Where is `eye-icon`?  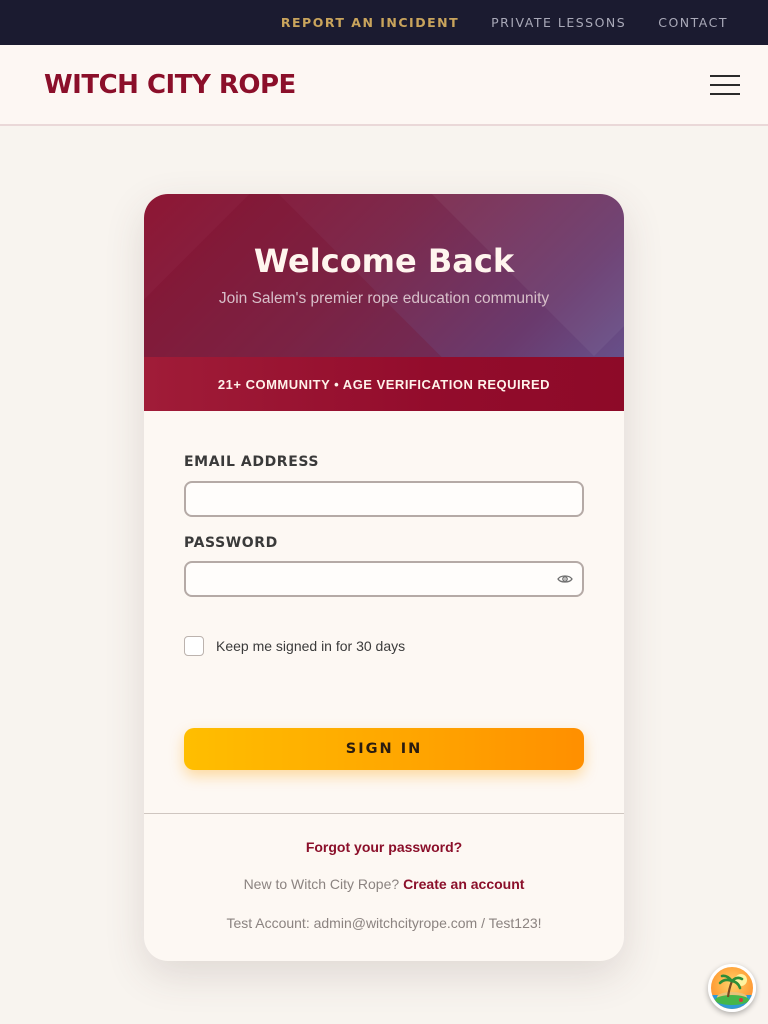 eye-icon is located at coordinates (565, 579).